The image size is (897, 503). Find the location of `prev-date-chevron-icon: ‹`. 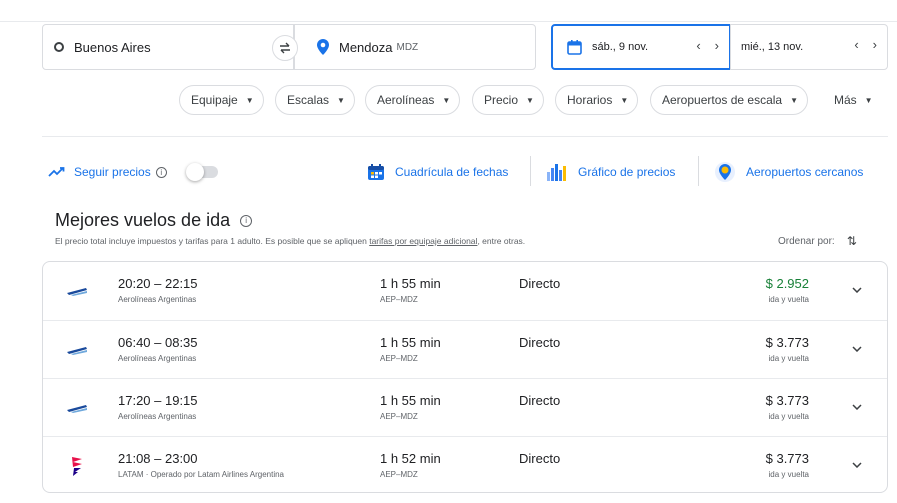

prev-date-chevron-icon: ‹ is located at coordinates (698, 45).